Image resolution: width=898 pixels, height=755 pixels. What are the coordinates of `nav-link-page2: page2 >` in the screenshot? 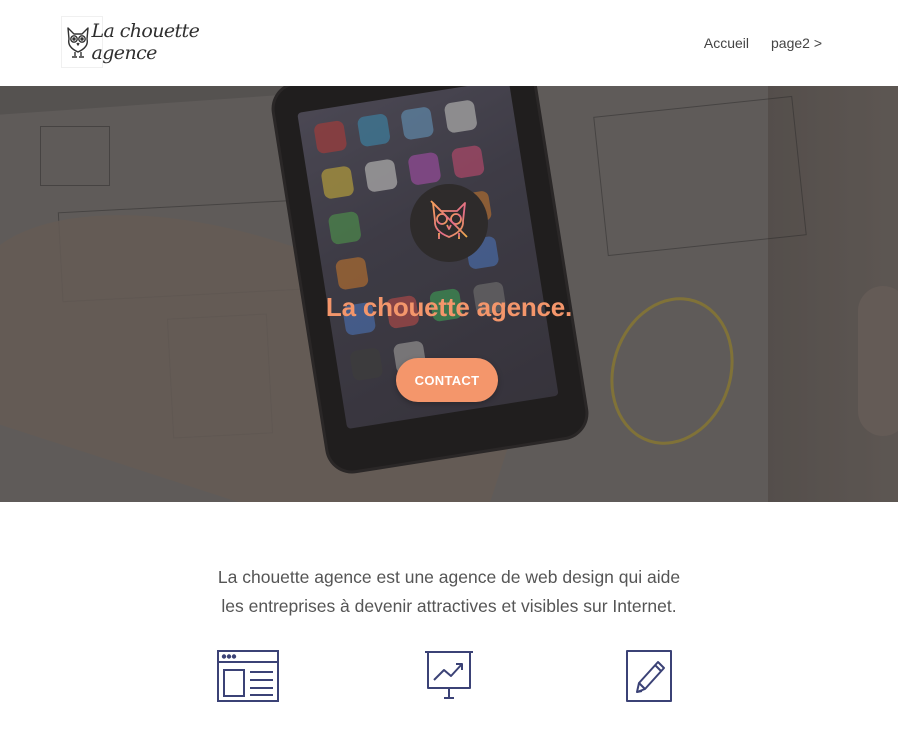 It's located at (796, 43).